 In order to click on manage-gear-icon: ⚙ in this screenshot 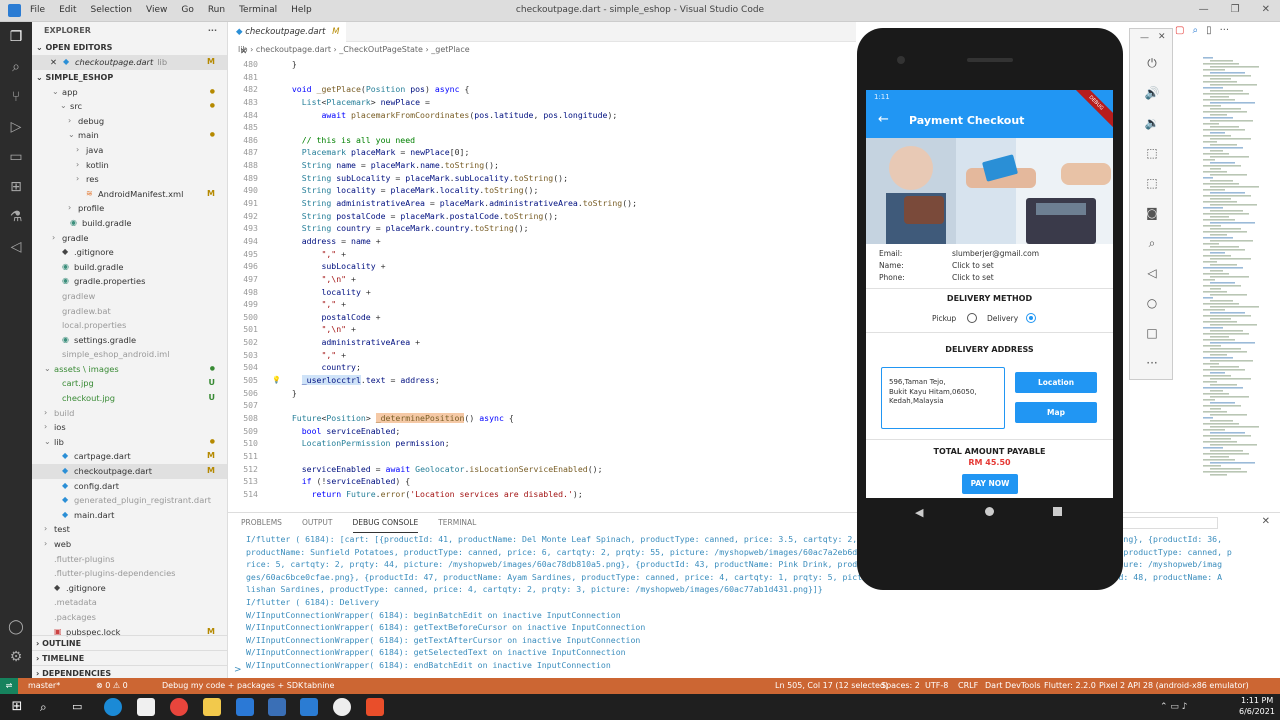, I will do `click(16, 657)`.